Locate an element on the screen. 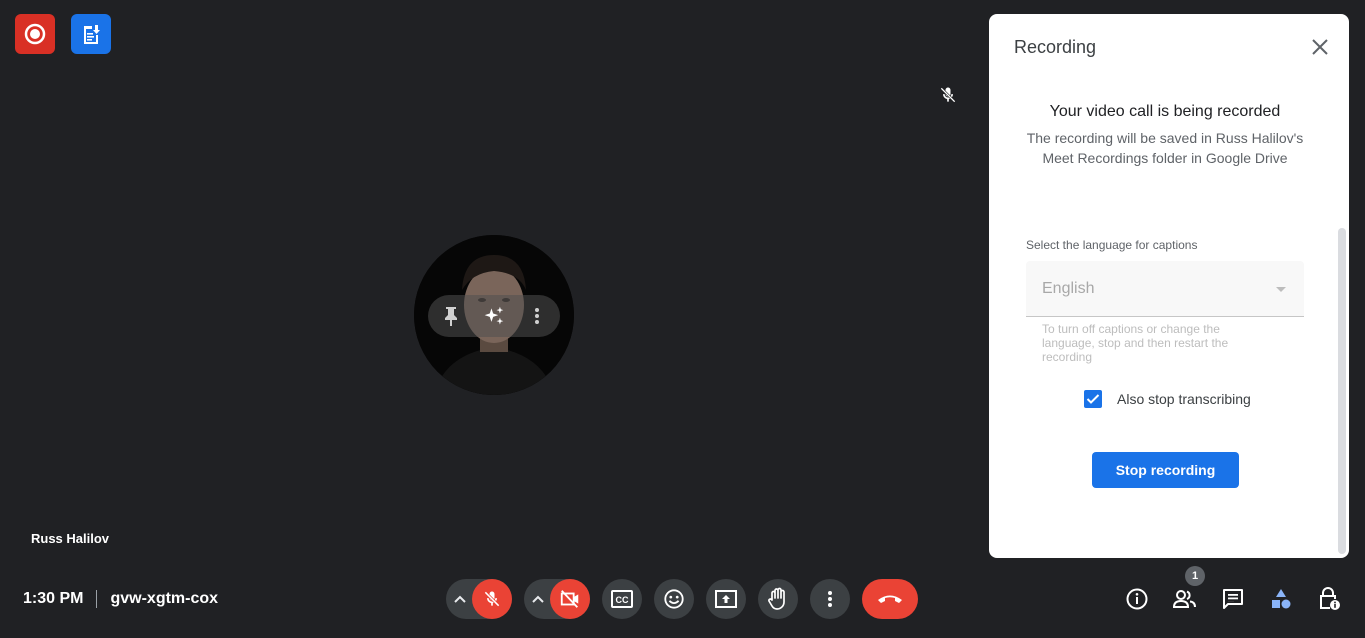  raise-hand-button is located at coordinates (778, 599).